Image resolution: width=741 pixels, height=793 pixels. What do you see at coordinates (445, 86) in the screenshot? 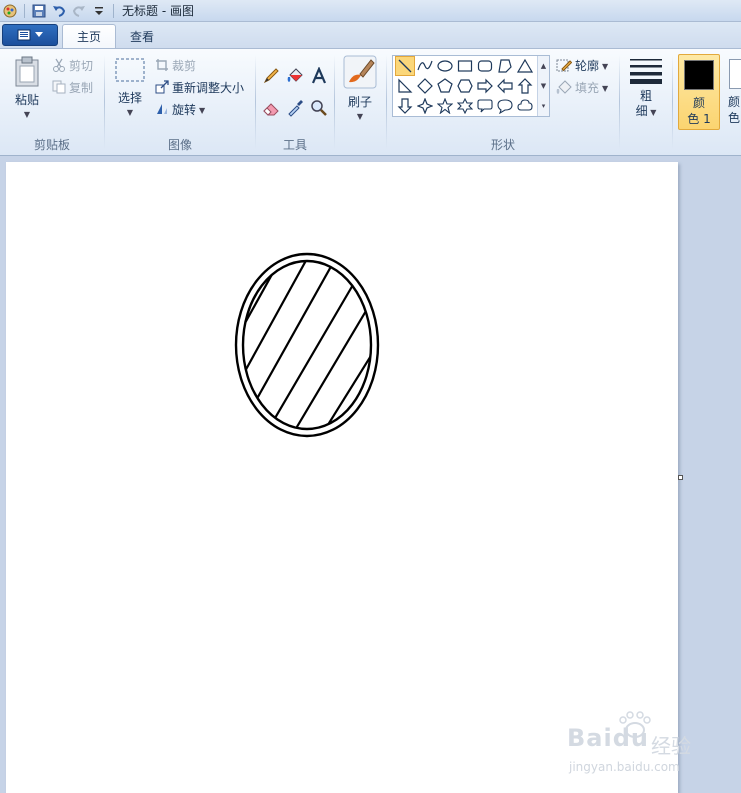
I see `pentagon-shape` at bounding box center [445, 86].